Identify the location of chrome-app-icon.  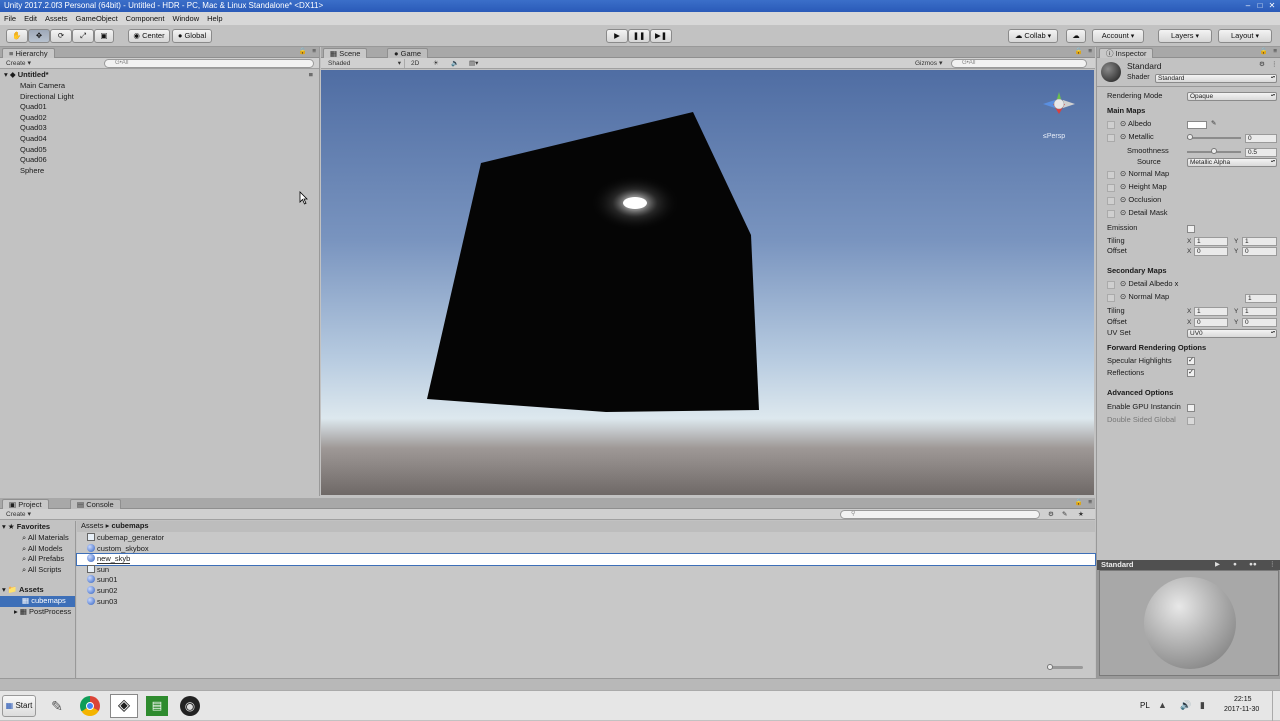
(90, 706).